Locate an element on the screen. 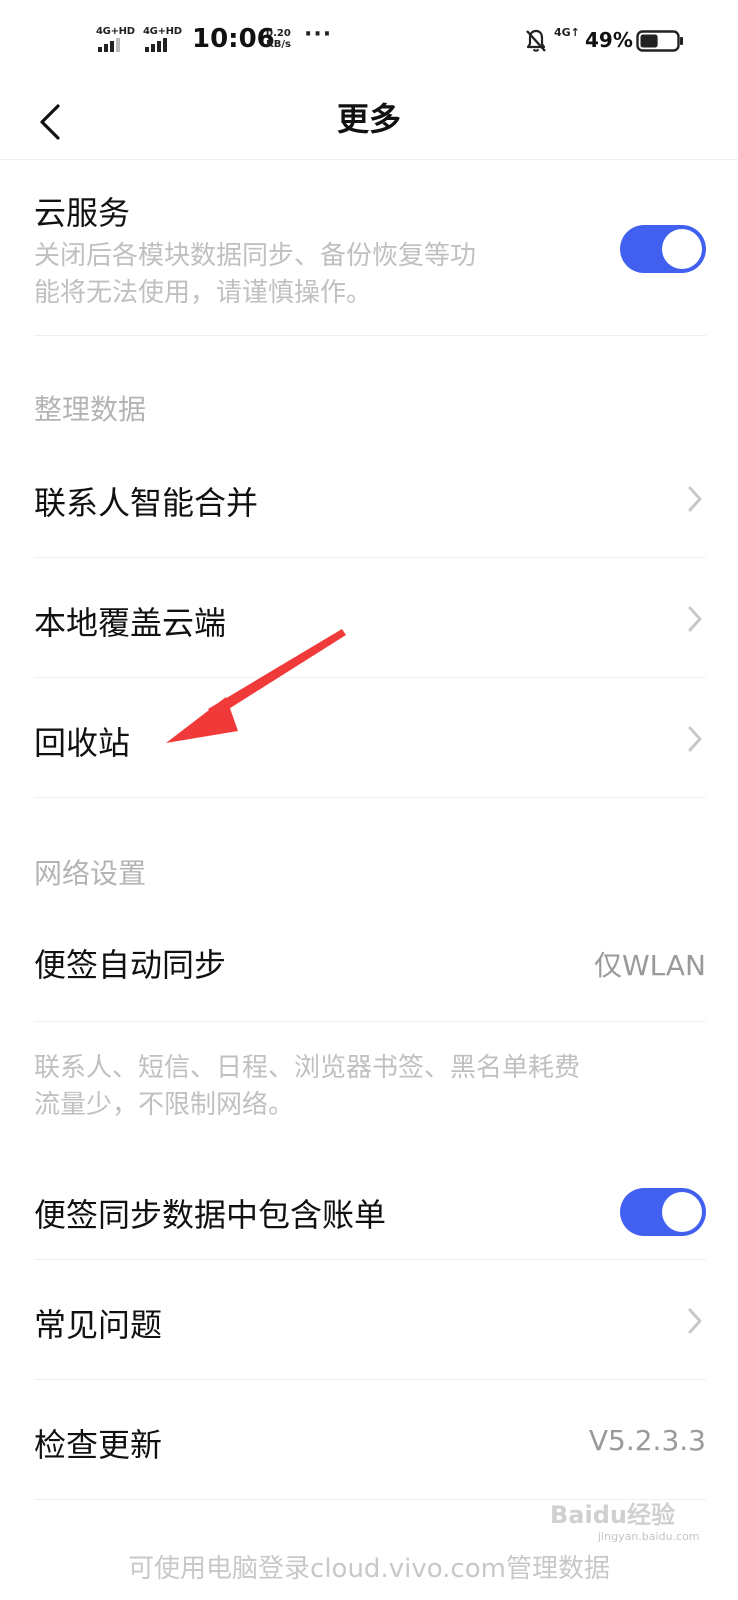 The width and height of the screenshot is (738, 1600). annotation-arrow-icon is located at coordinates (256, 686).